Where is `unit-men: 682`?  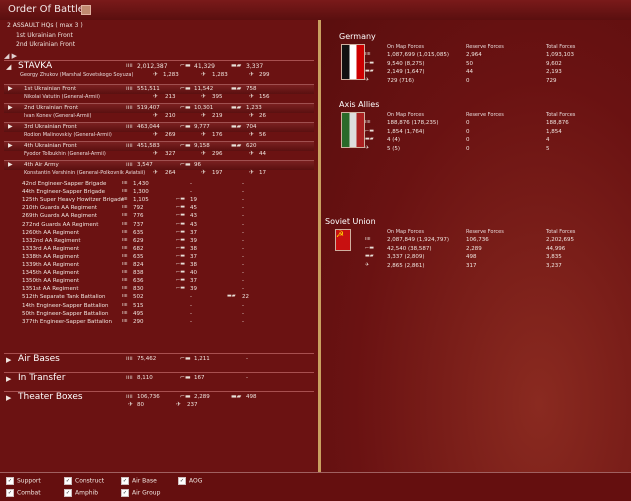 unit-men: 682 is located at coordinates (138, 248).